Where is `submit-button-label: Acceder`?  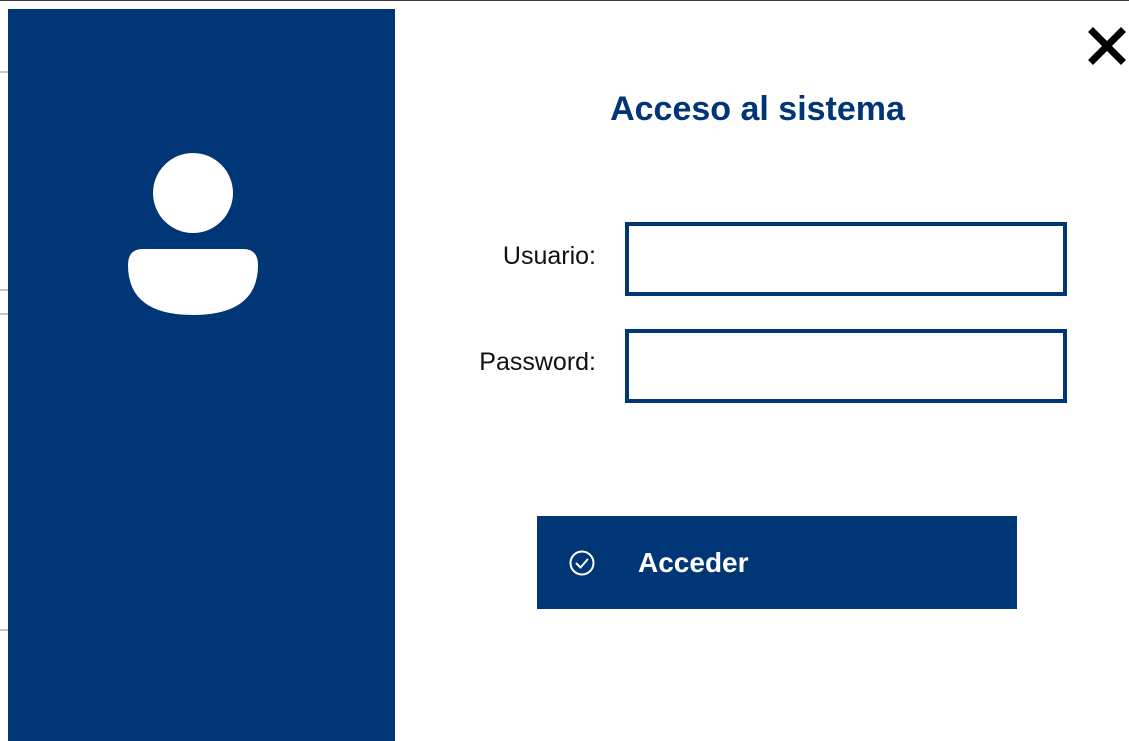 submit-button-label: Acceder is located at coordinates (693, 562).